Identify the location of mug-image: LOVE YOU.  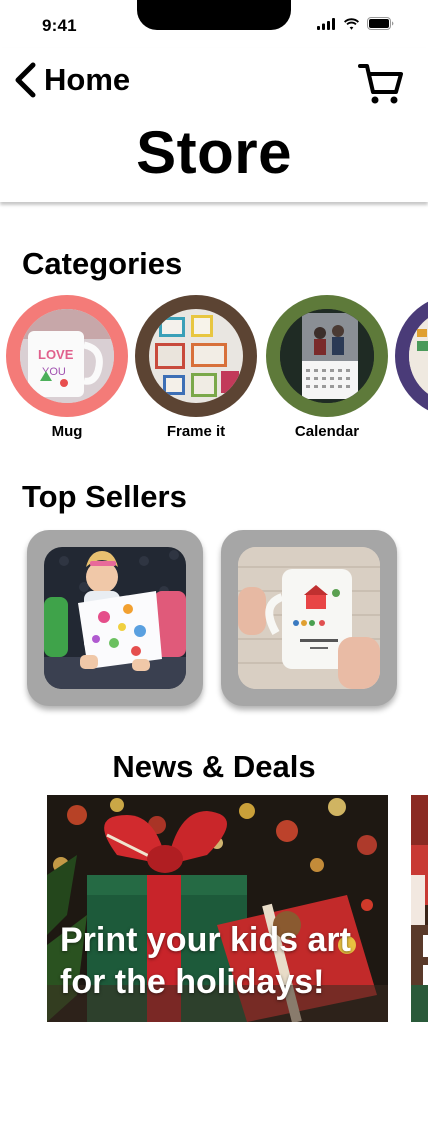
(67, 356).